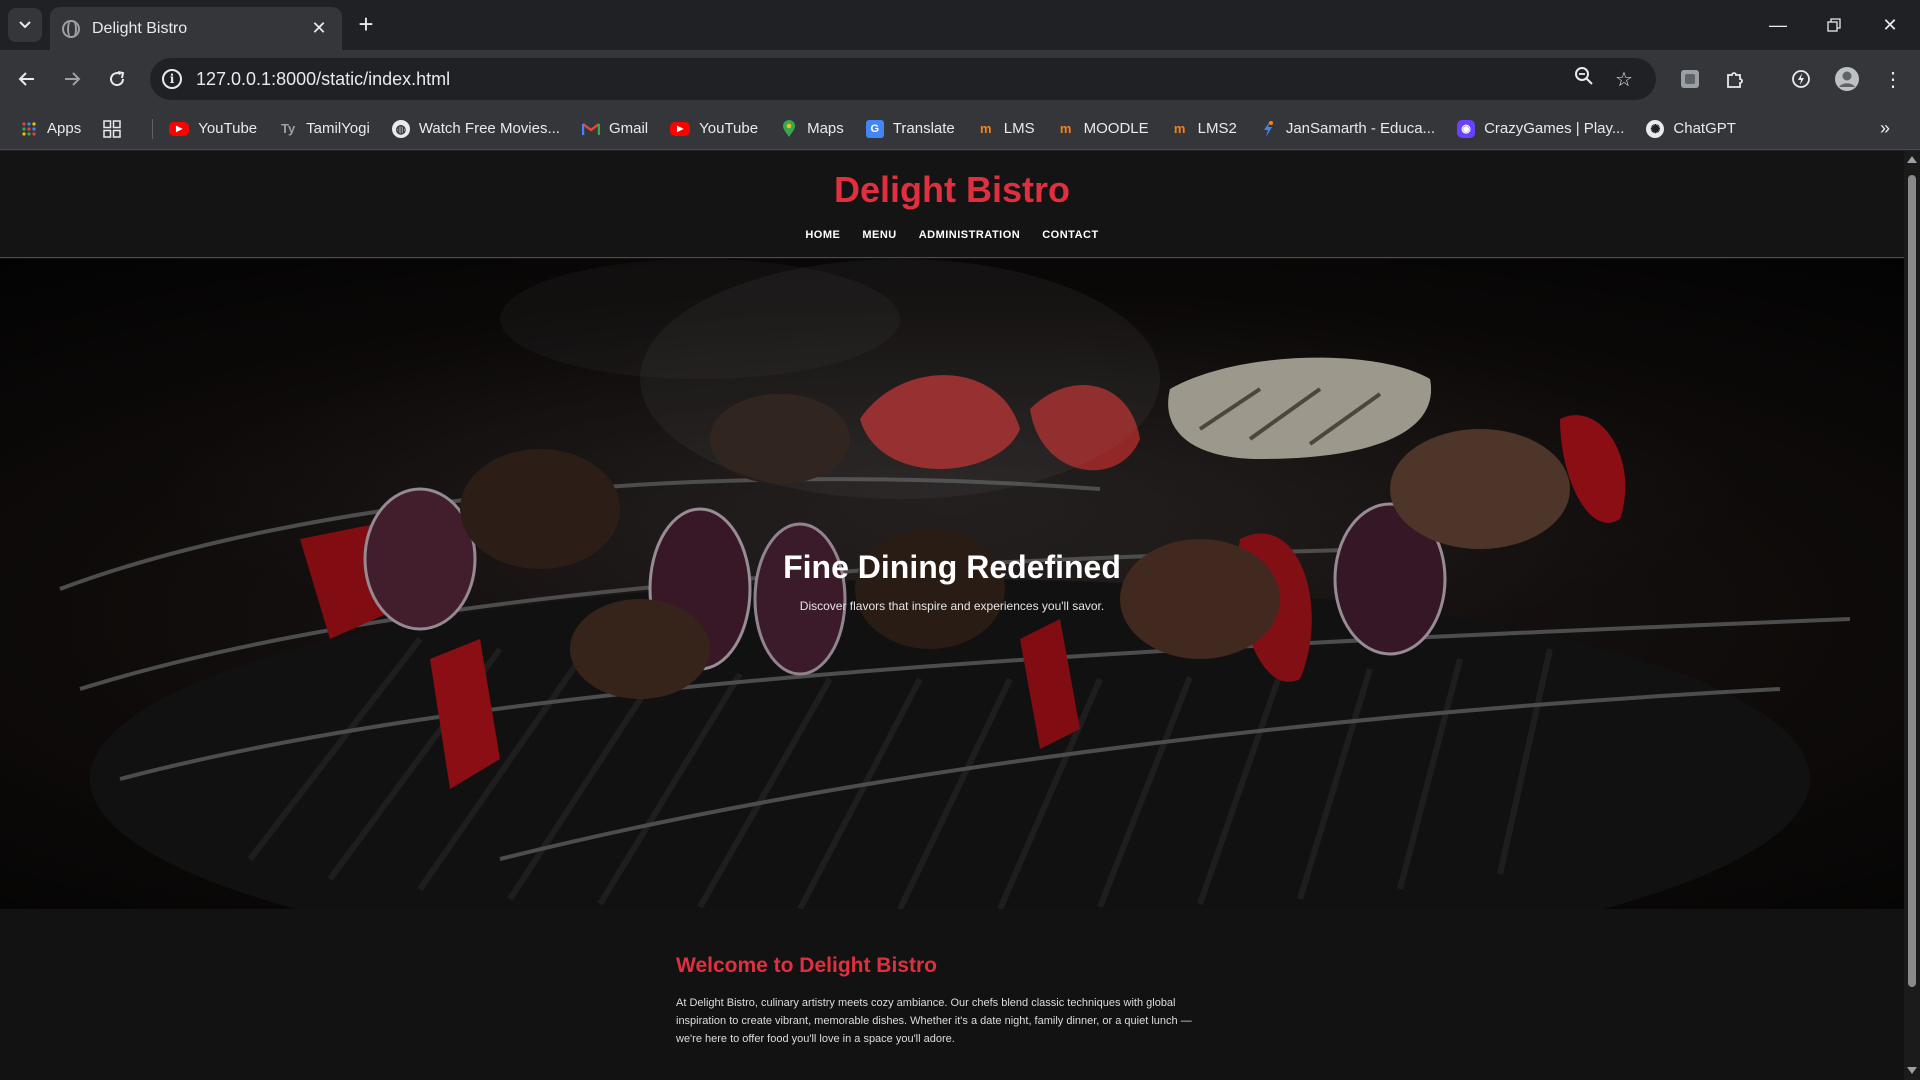  Describe the element at coordinates (72, 79) in the screenshot. I see `forward-icon` at that location.